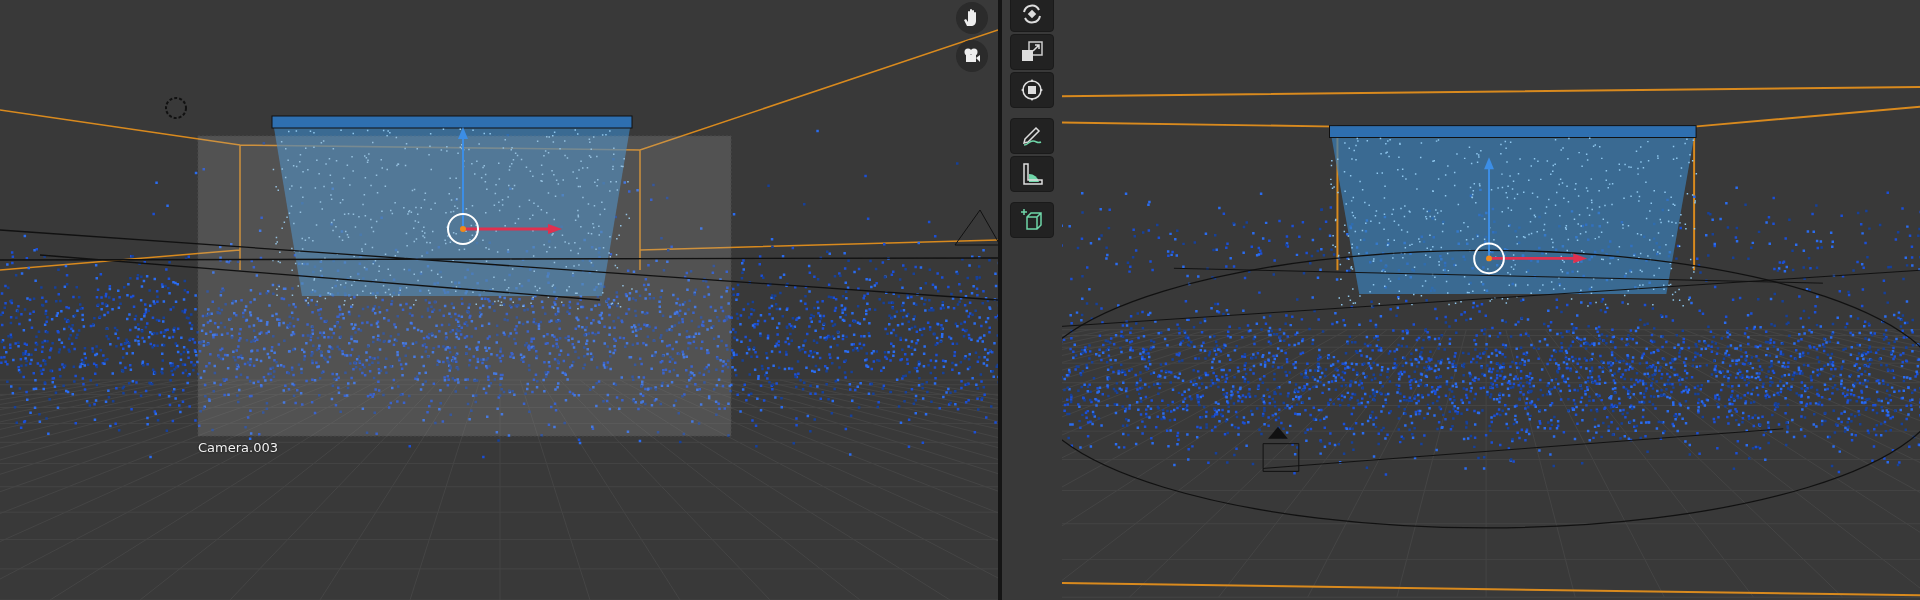 This screenshot has height=600, width=1920. I want to click on transform-tool-button, so click(1032, 90).